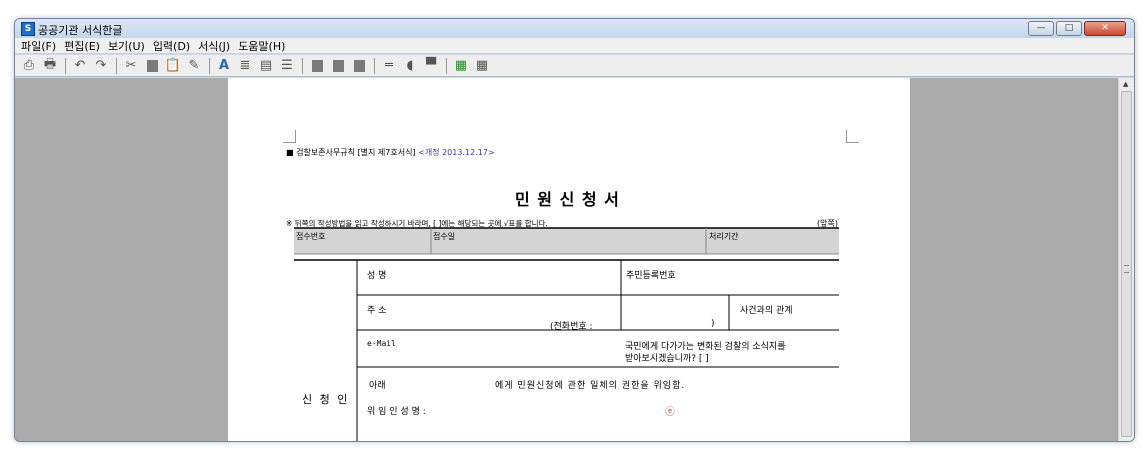 This screenshot has height=458, width=1145. I want to click on style-icon: ▤, so click(266, 66).